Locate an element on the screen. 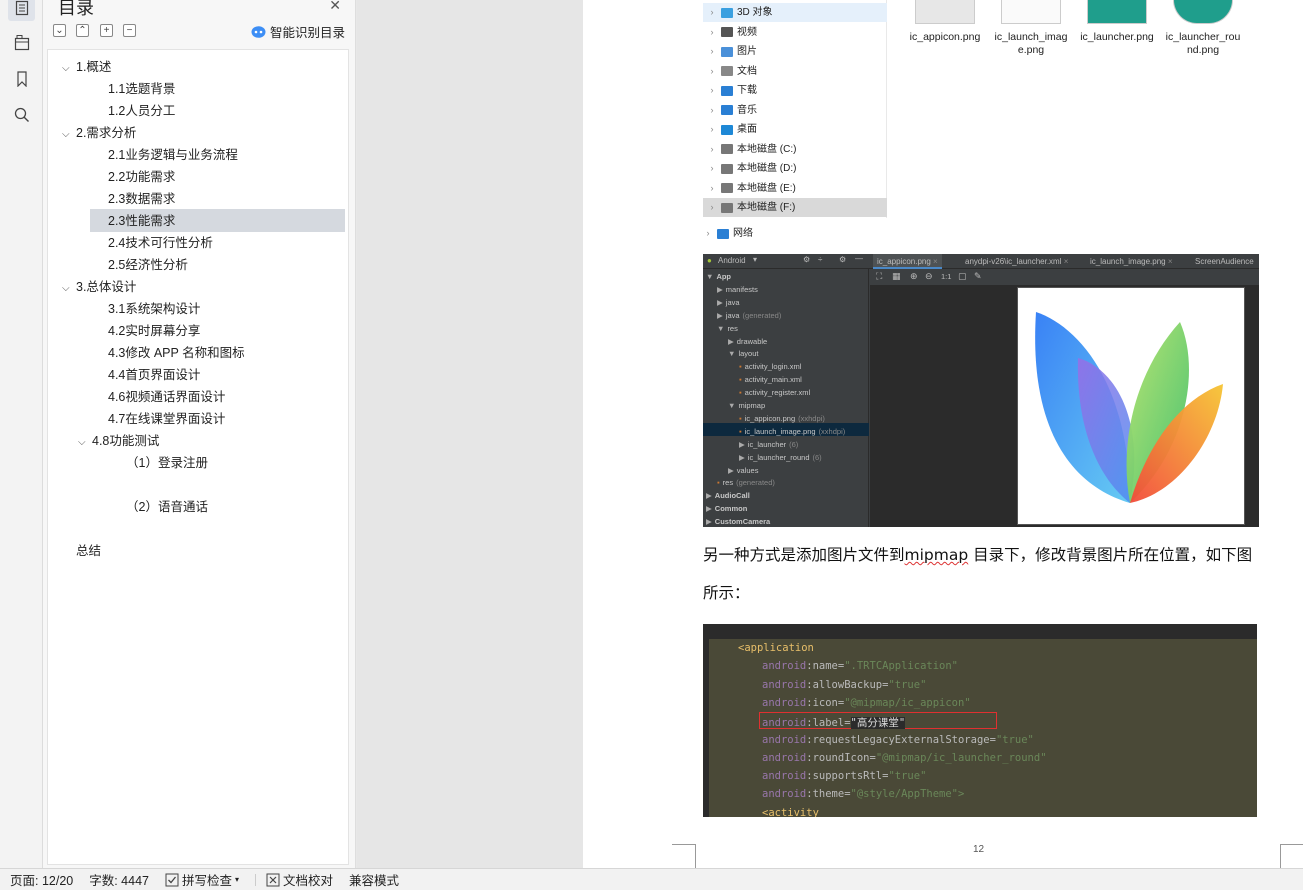 The width and height of the screenshot is (1303, 890). explorer-tree-item: › 音乐 is located at coordinates (795, 110).